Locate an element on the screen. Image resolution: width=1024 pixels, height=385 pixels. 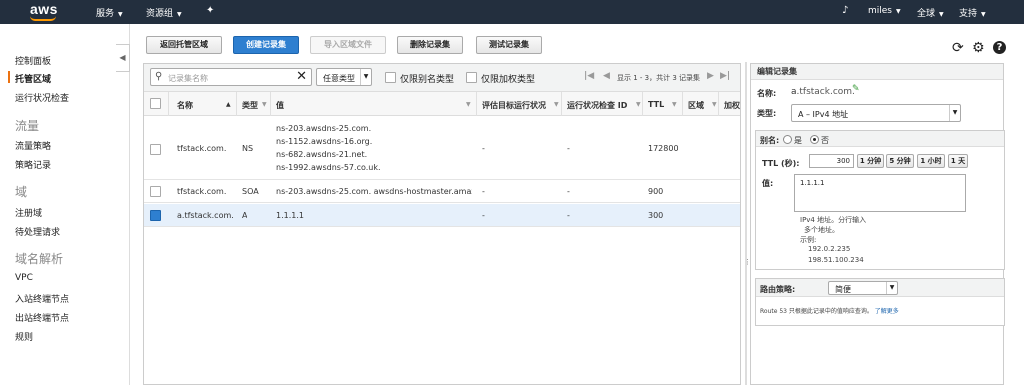
pencil-icon: ✎ is located at coordinates (856, 89).